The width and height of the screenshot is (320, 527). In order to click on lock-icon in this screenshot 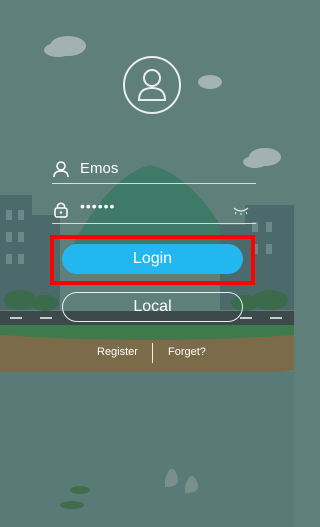, I will do `click(61, 209)`.